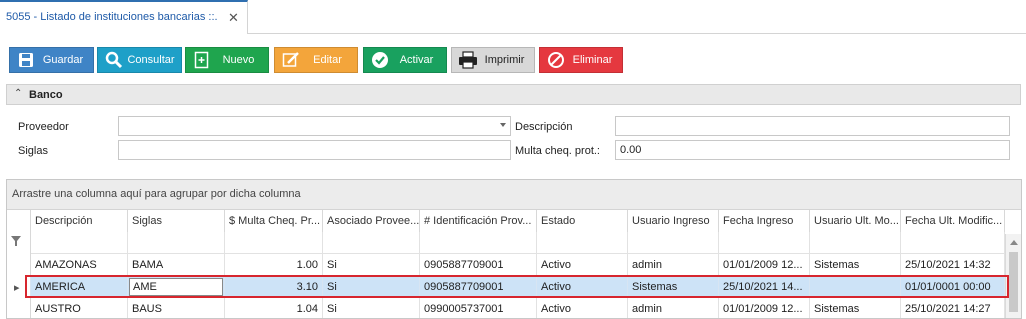 Image resolution: width=1026 pixels, height=319 pixels. Describe the element at coordinates (291, 60) in the screenshot. I see `edit-icon` at that location.